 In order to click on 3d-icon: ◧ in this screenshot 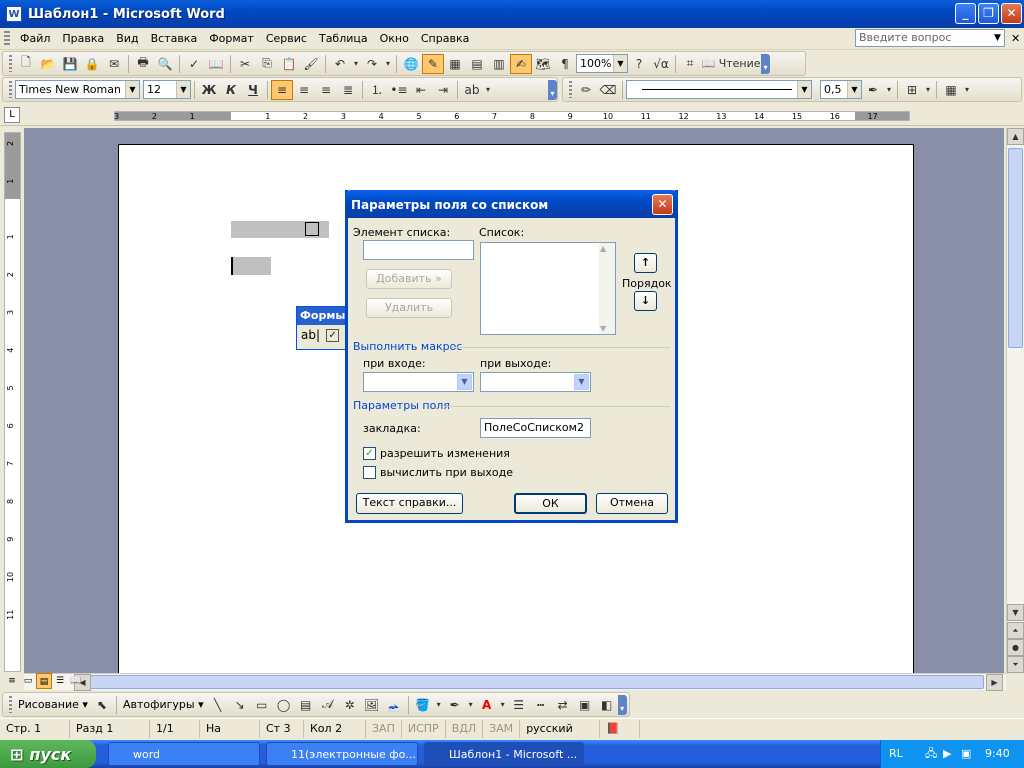, I will do `click(607, 705)`.